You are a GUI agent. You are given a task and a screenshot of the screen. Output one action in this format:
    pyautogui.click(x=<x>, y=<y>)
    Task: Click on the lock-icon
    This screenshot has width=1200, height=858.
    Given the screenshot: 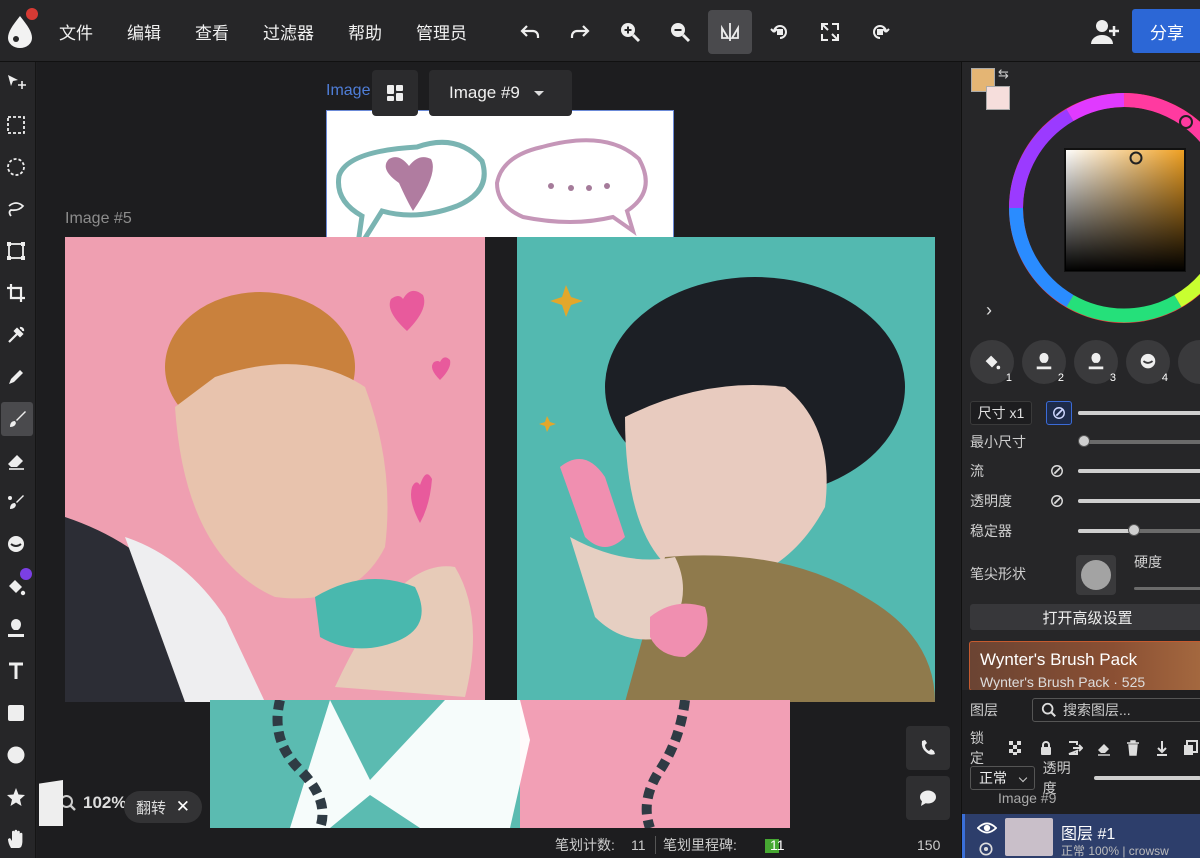 What is the action you would take?
    pyautogui.click(x=1045, y=748)
    